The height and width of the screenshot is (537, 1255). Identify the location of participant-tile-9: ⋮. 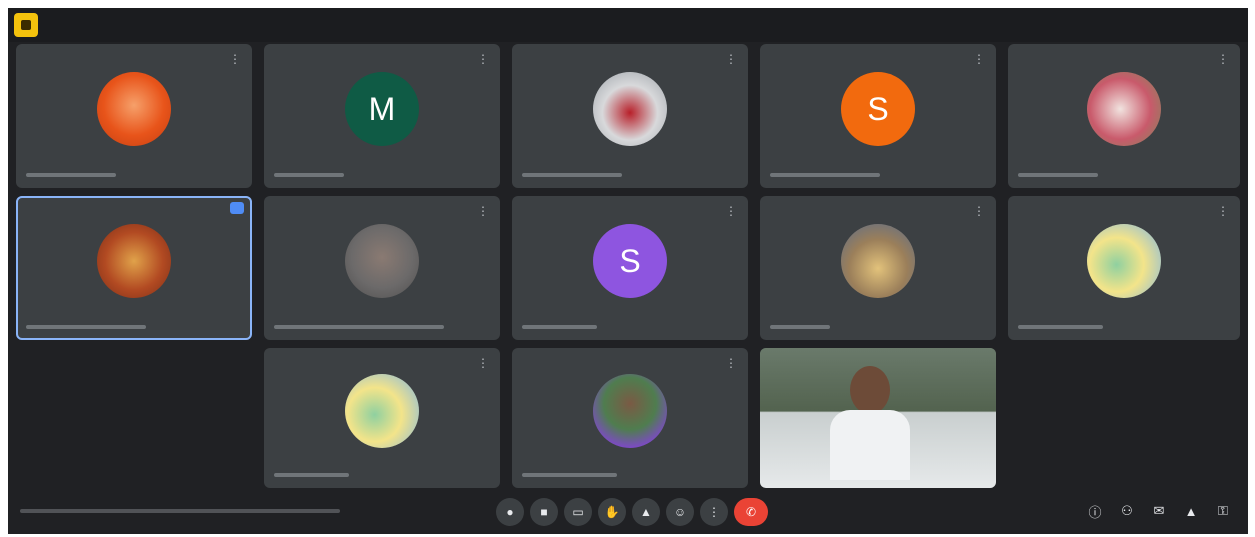
(878, 268).